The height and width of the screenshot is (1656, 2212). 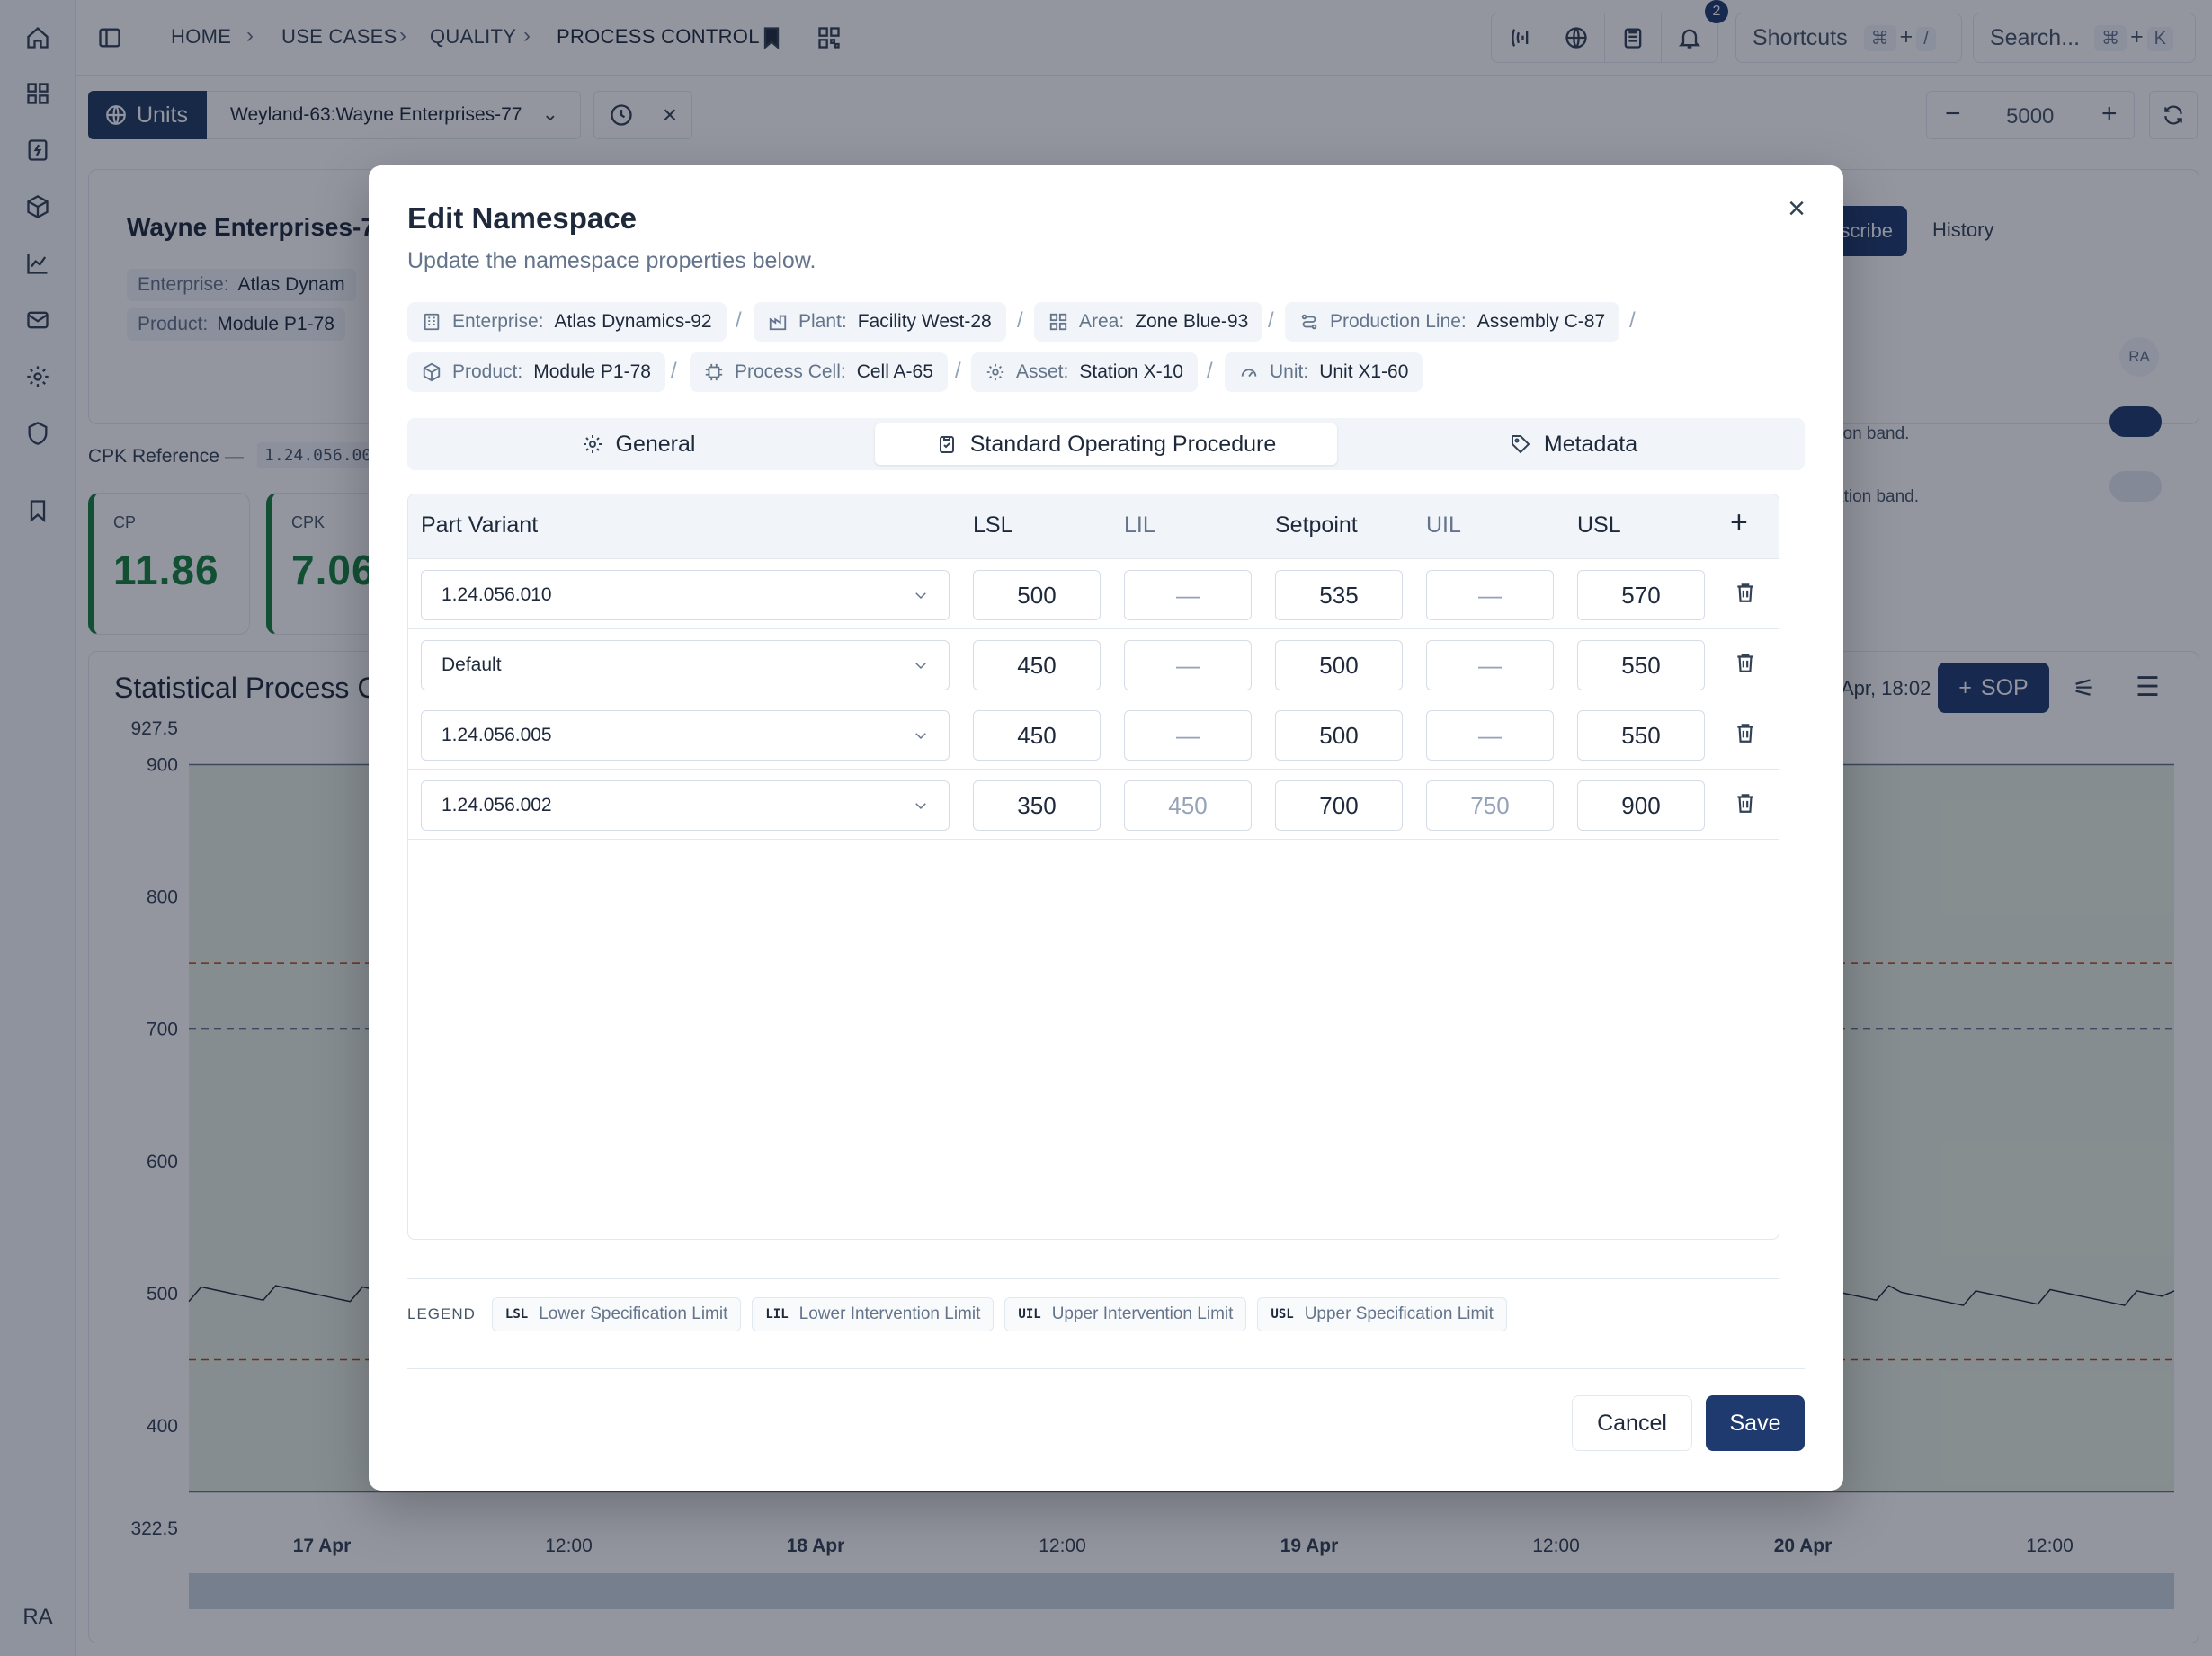 I want to click on legend-code: LIL, so click(x=777, y=1314).